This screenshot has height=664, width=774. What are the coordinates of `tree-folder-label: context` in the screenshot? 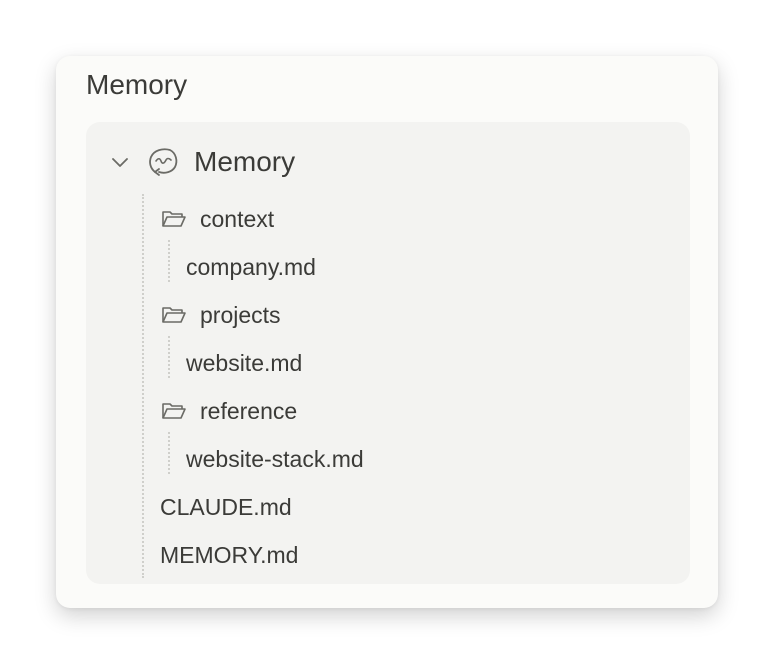 It's located at (237, 218).